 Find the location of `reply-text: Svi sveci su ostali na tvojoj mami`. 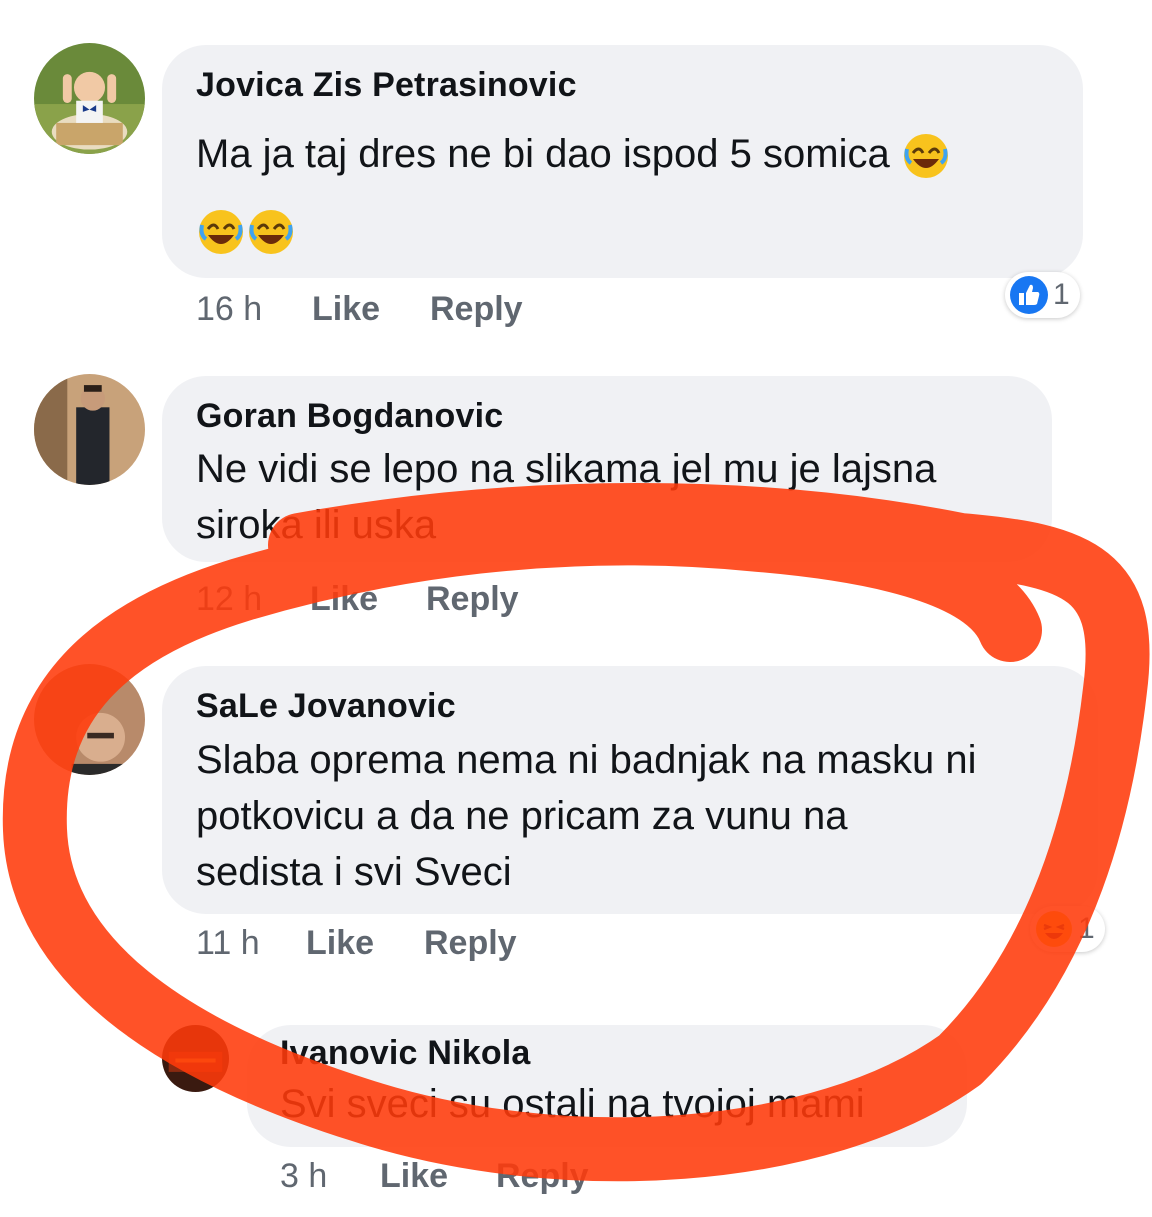

reply-text: Svi sveci su ostali na tvojoj mami is located at coordinates (572, 1104).